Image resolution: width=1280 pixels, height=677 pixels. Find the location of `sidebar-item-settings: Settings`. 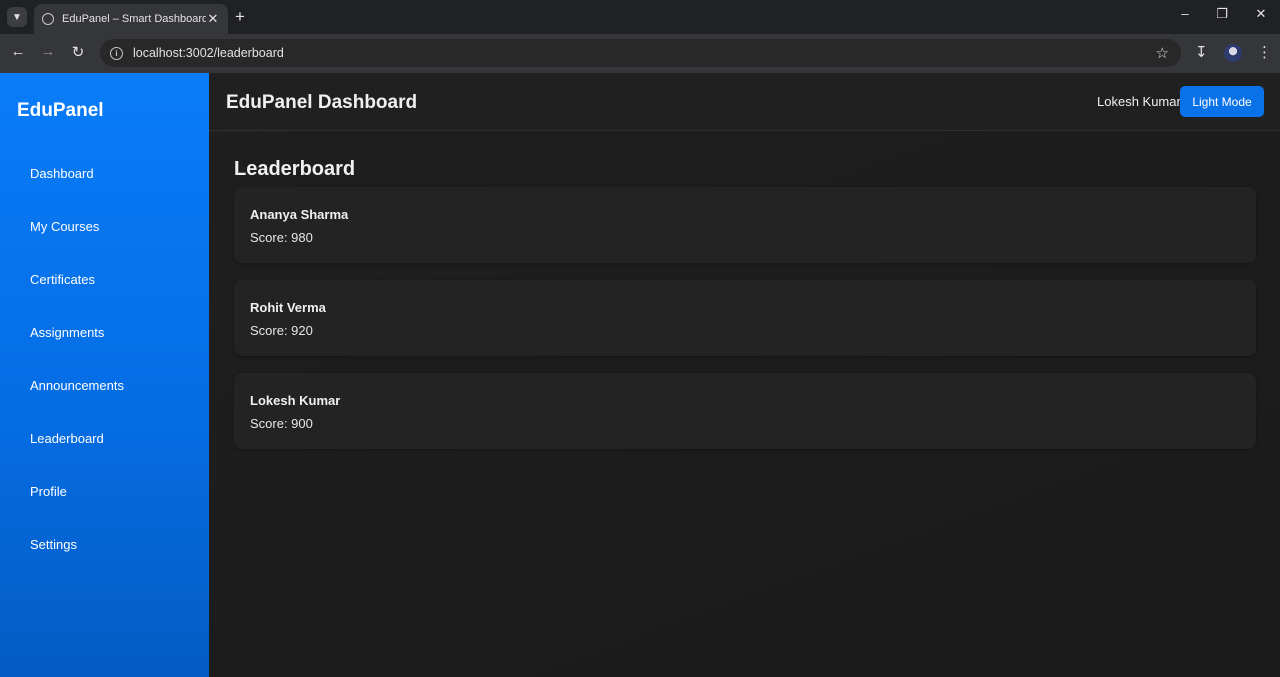

sidebar-item-settings: Settings is located at coordinates (104, 544).